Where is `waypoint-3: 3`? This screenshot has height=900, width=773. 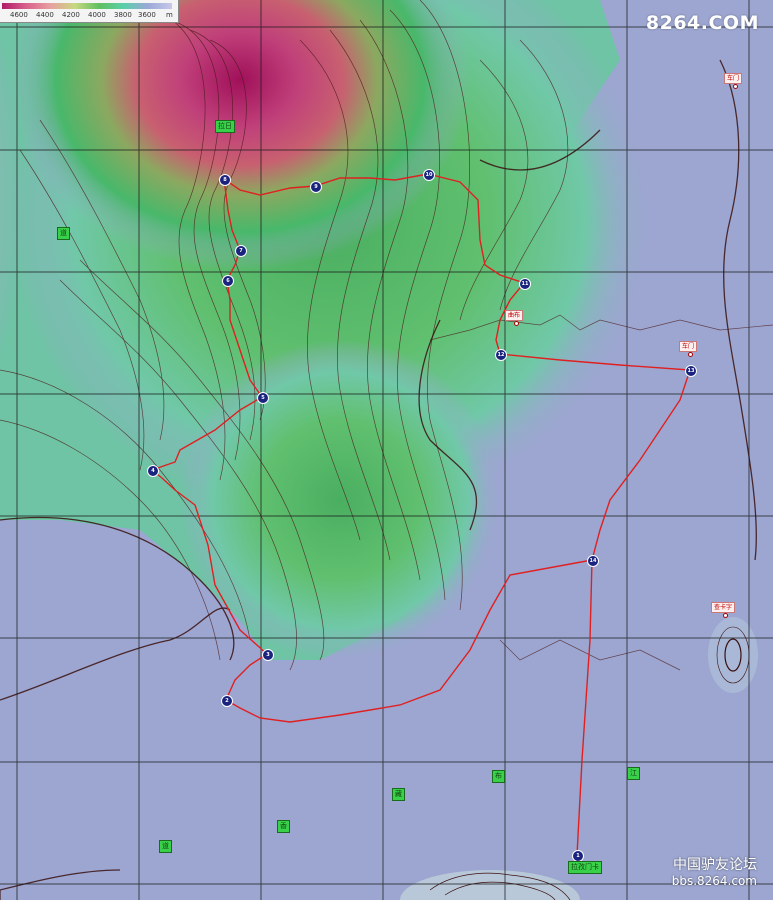
waypoint-3: 3 is located at coordinates (268, 655).